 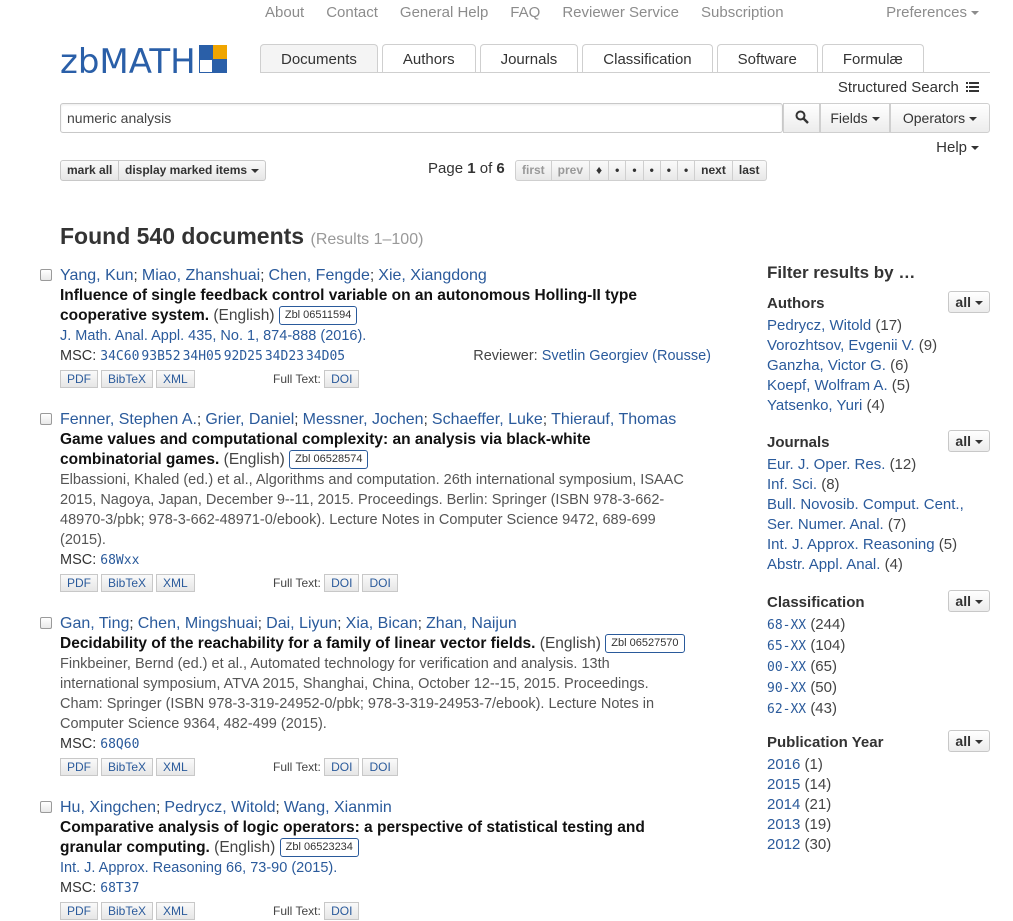 What do you see at coordinates (318, 316) in the screenshot?
I see `zbl-badge: Zbl 06511594` at bounding box center [318, 316].